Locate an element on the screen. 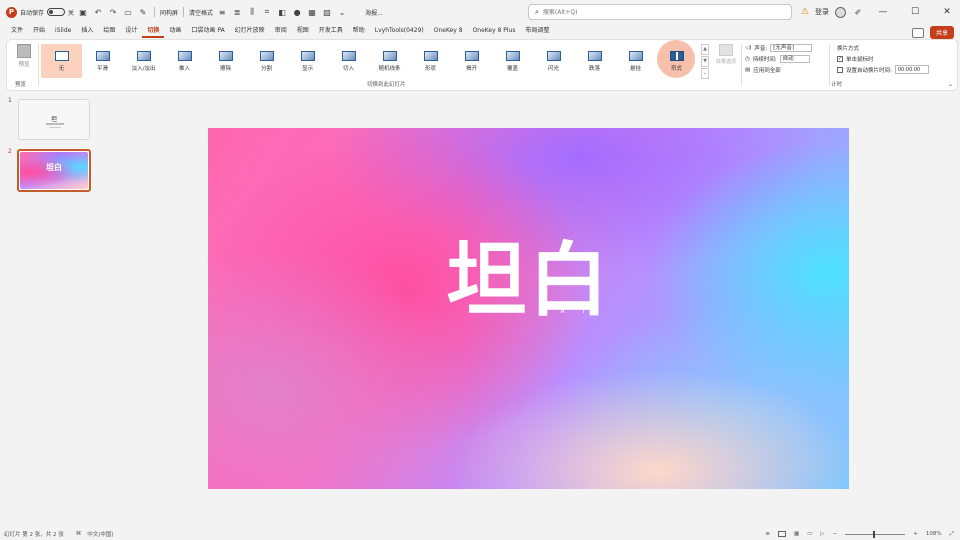  transition-wipe: 擦除 is located at coordinates (225, 61).